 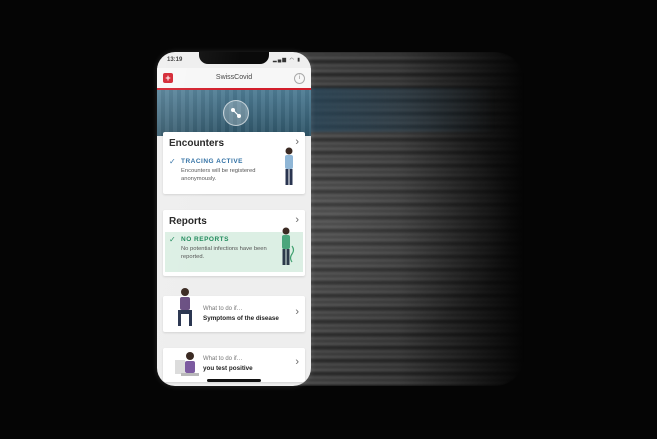 What do you see at coordinates (197, 143) in the screenshot?
I see `encounters-title: Encounters` at bounding box center [197, 143].